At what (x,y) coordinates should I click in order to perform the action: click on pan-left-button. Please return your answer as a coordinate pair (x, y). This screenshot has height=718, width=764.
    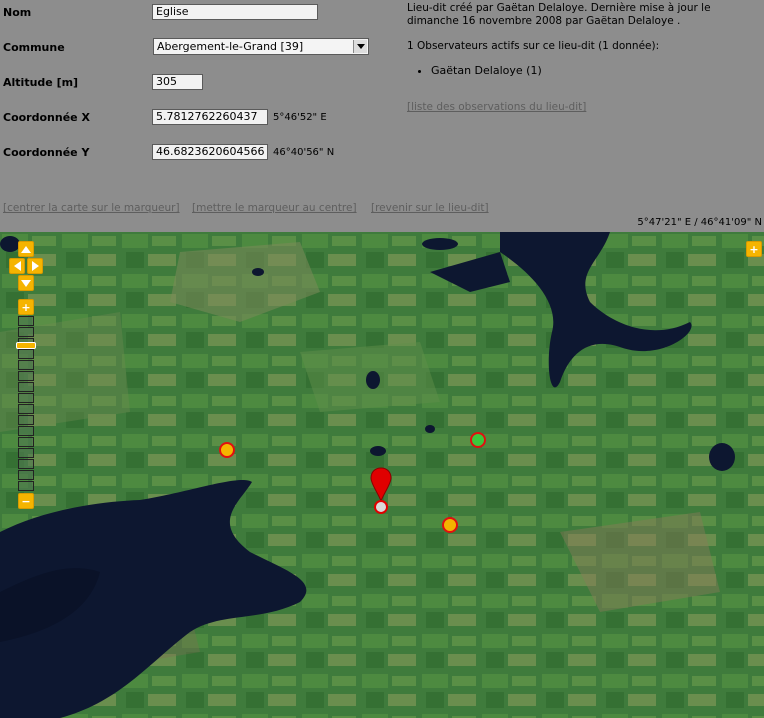
    Looking at the image, I should click on (17, 266).